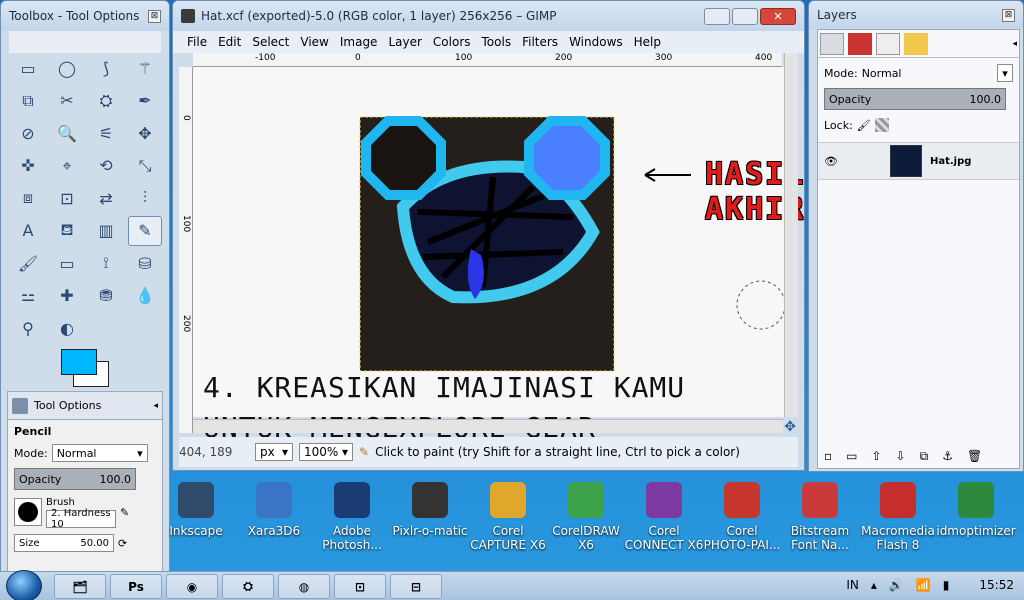 The width and height of the screenshot is (1024, 600). What do you see at coordinates (918, 161) in the screenshot?
I see `layer-row: 👁 Hat.jpg` at bounding box center [918, 161].